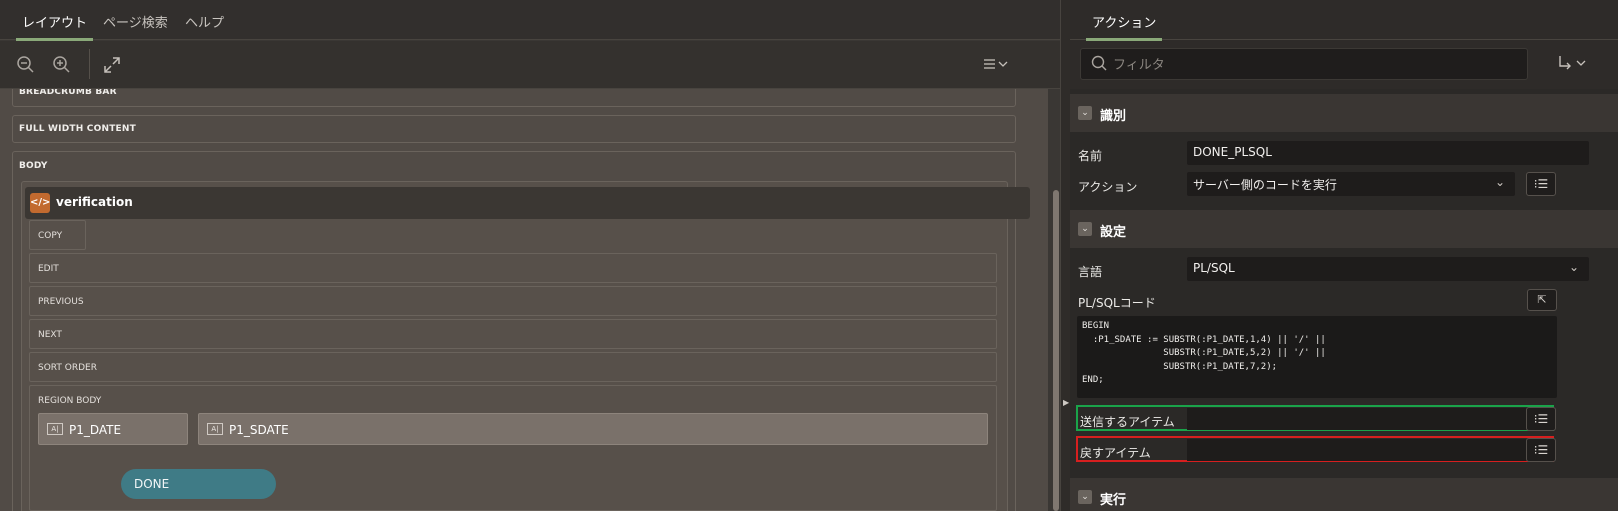 The height and width of the screenshot is (511, 1618). I want to click on section-settings: ⌄ 設定, so click(1344, 229).